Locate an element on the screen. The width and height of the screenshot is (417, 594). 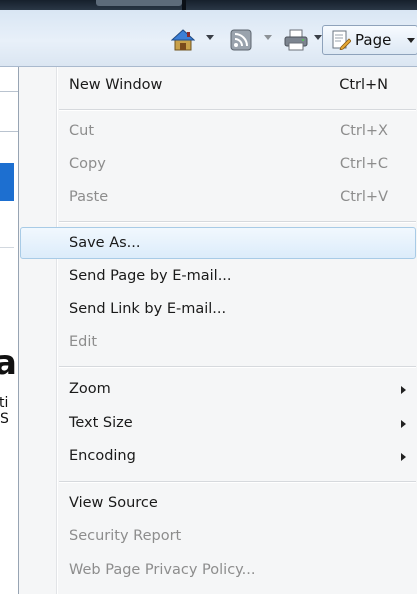
background-blue-bar is located at coordinates (7, 182).